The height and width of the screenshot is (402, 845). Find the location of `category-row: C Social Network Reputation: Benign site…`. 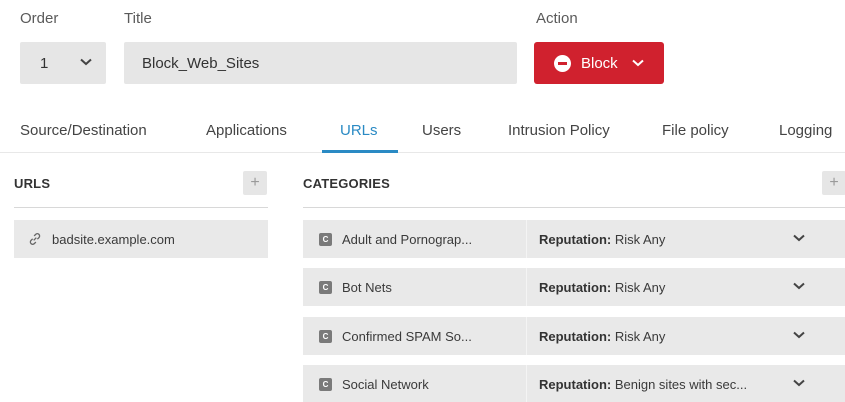

category-row: C Social Network Reputation: Benign site… is located at coordinates (574, 383).